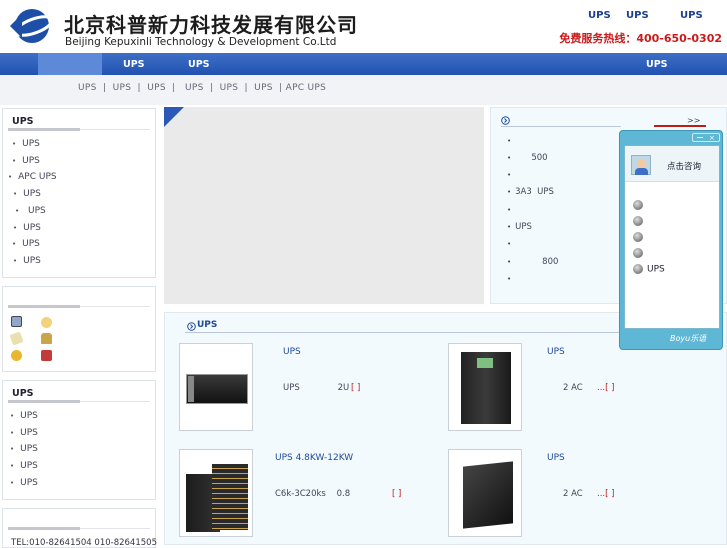 This screenshot has width=727, height=548. Describe the element at coordinates (314, 458) in the screenshot. I see `product-title: UPS 4.8KW-12KW` at that location.